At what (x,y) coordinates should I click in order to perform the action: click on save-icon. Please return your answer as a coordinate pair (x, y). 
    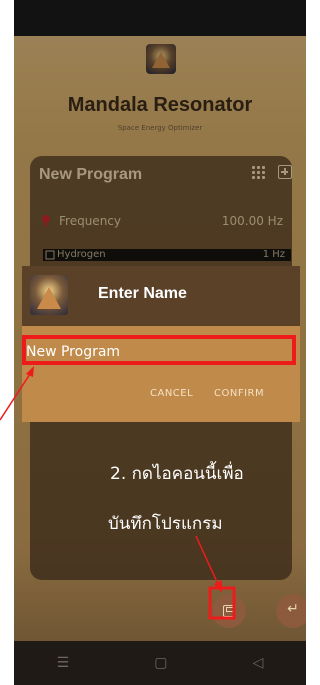
    Looking at the image, I should click on (229, 611).